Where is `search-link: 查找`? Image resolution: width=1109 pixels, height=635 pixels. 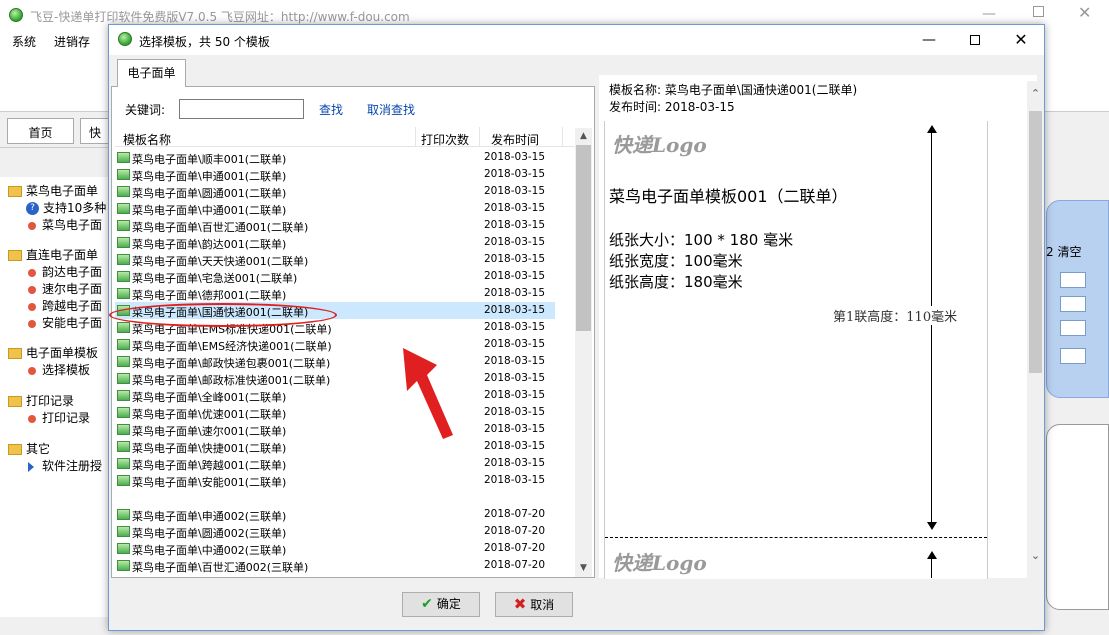
search-link: 查找 is located at coordinates (331, 109).